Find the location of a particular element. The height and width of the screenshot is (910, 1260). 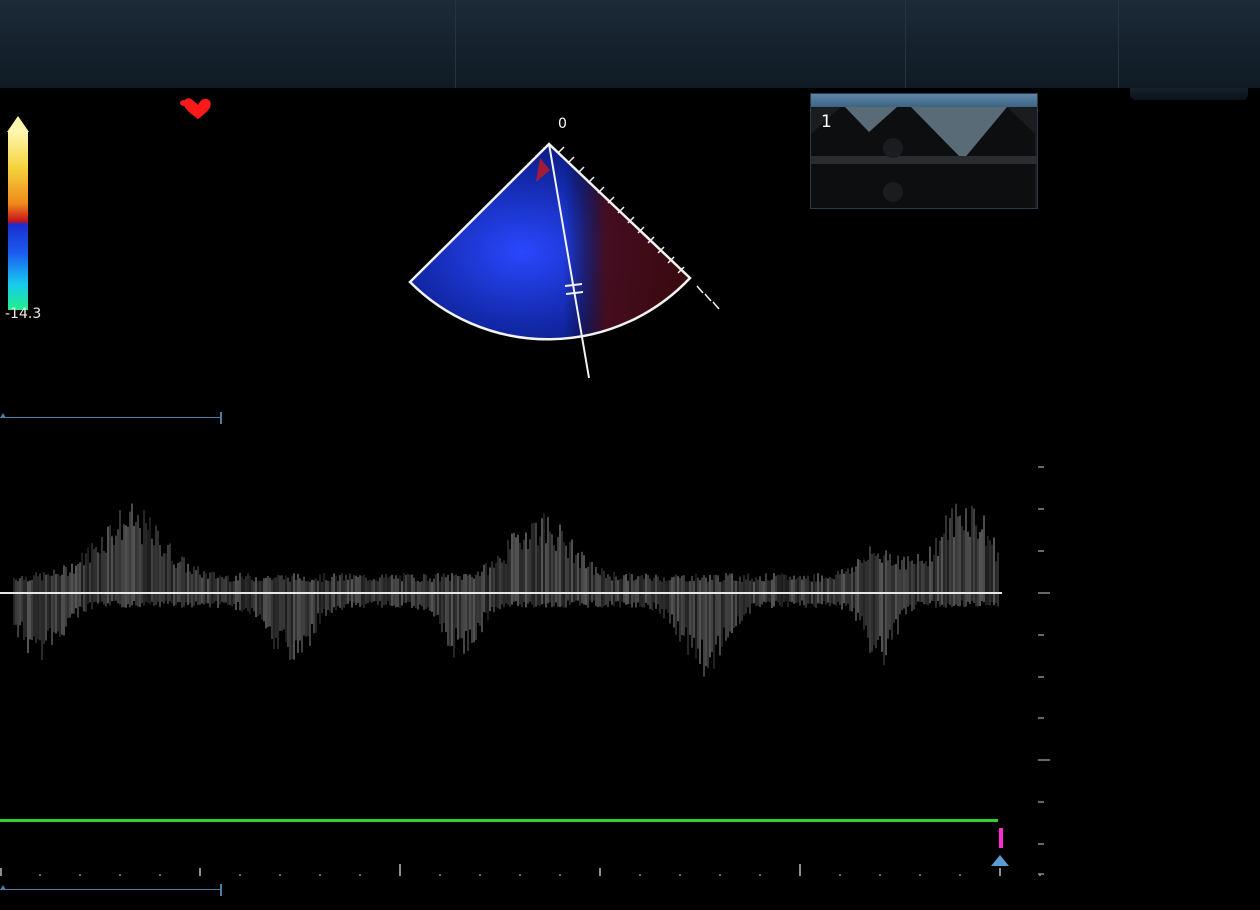

color-scale-cap is located at coordinates (18, 124).